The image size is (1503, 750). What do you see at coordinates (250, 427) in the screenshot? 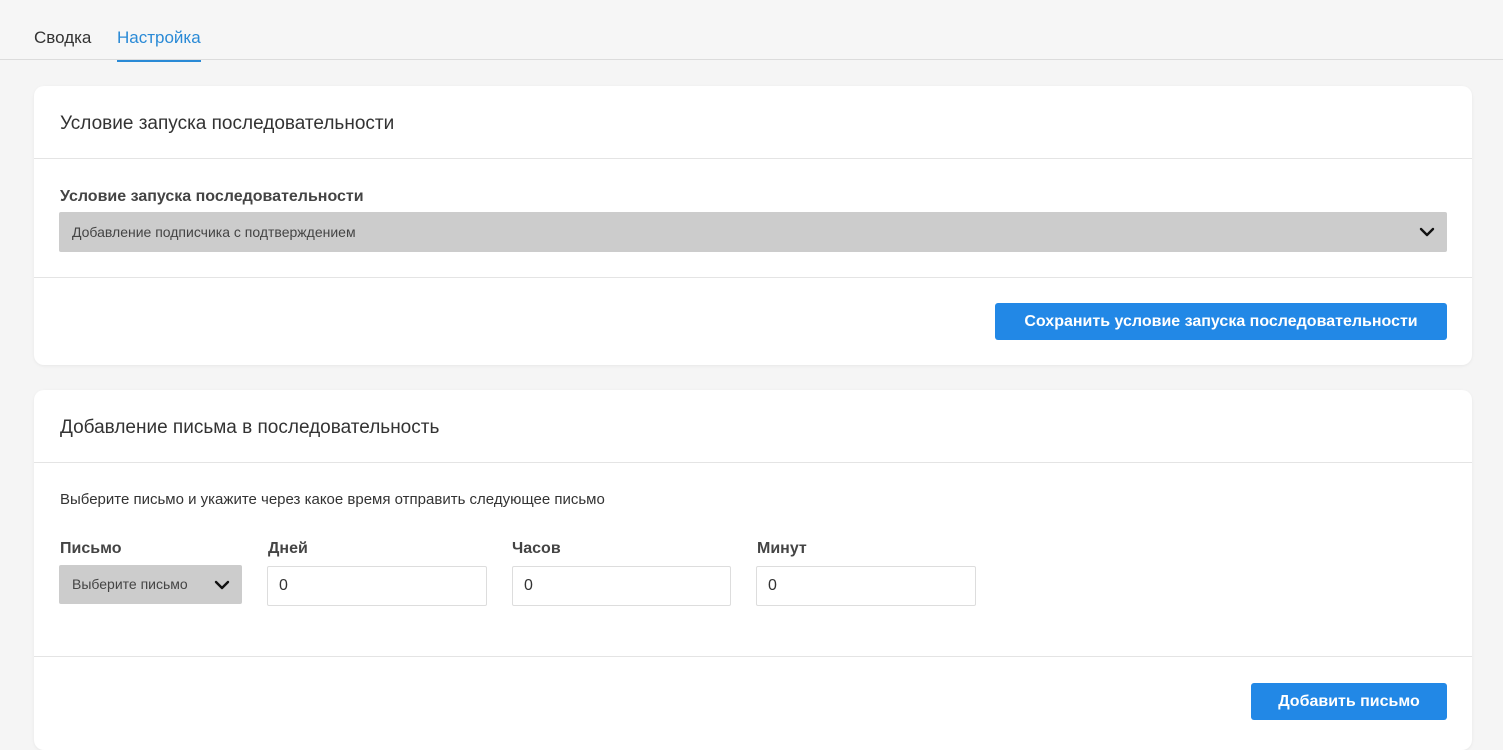
I see `card-title: Добавление письма в последовательность` at bounding box center [250, 427].